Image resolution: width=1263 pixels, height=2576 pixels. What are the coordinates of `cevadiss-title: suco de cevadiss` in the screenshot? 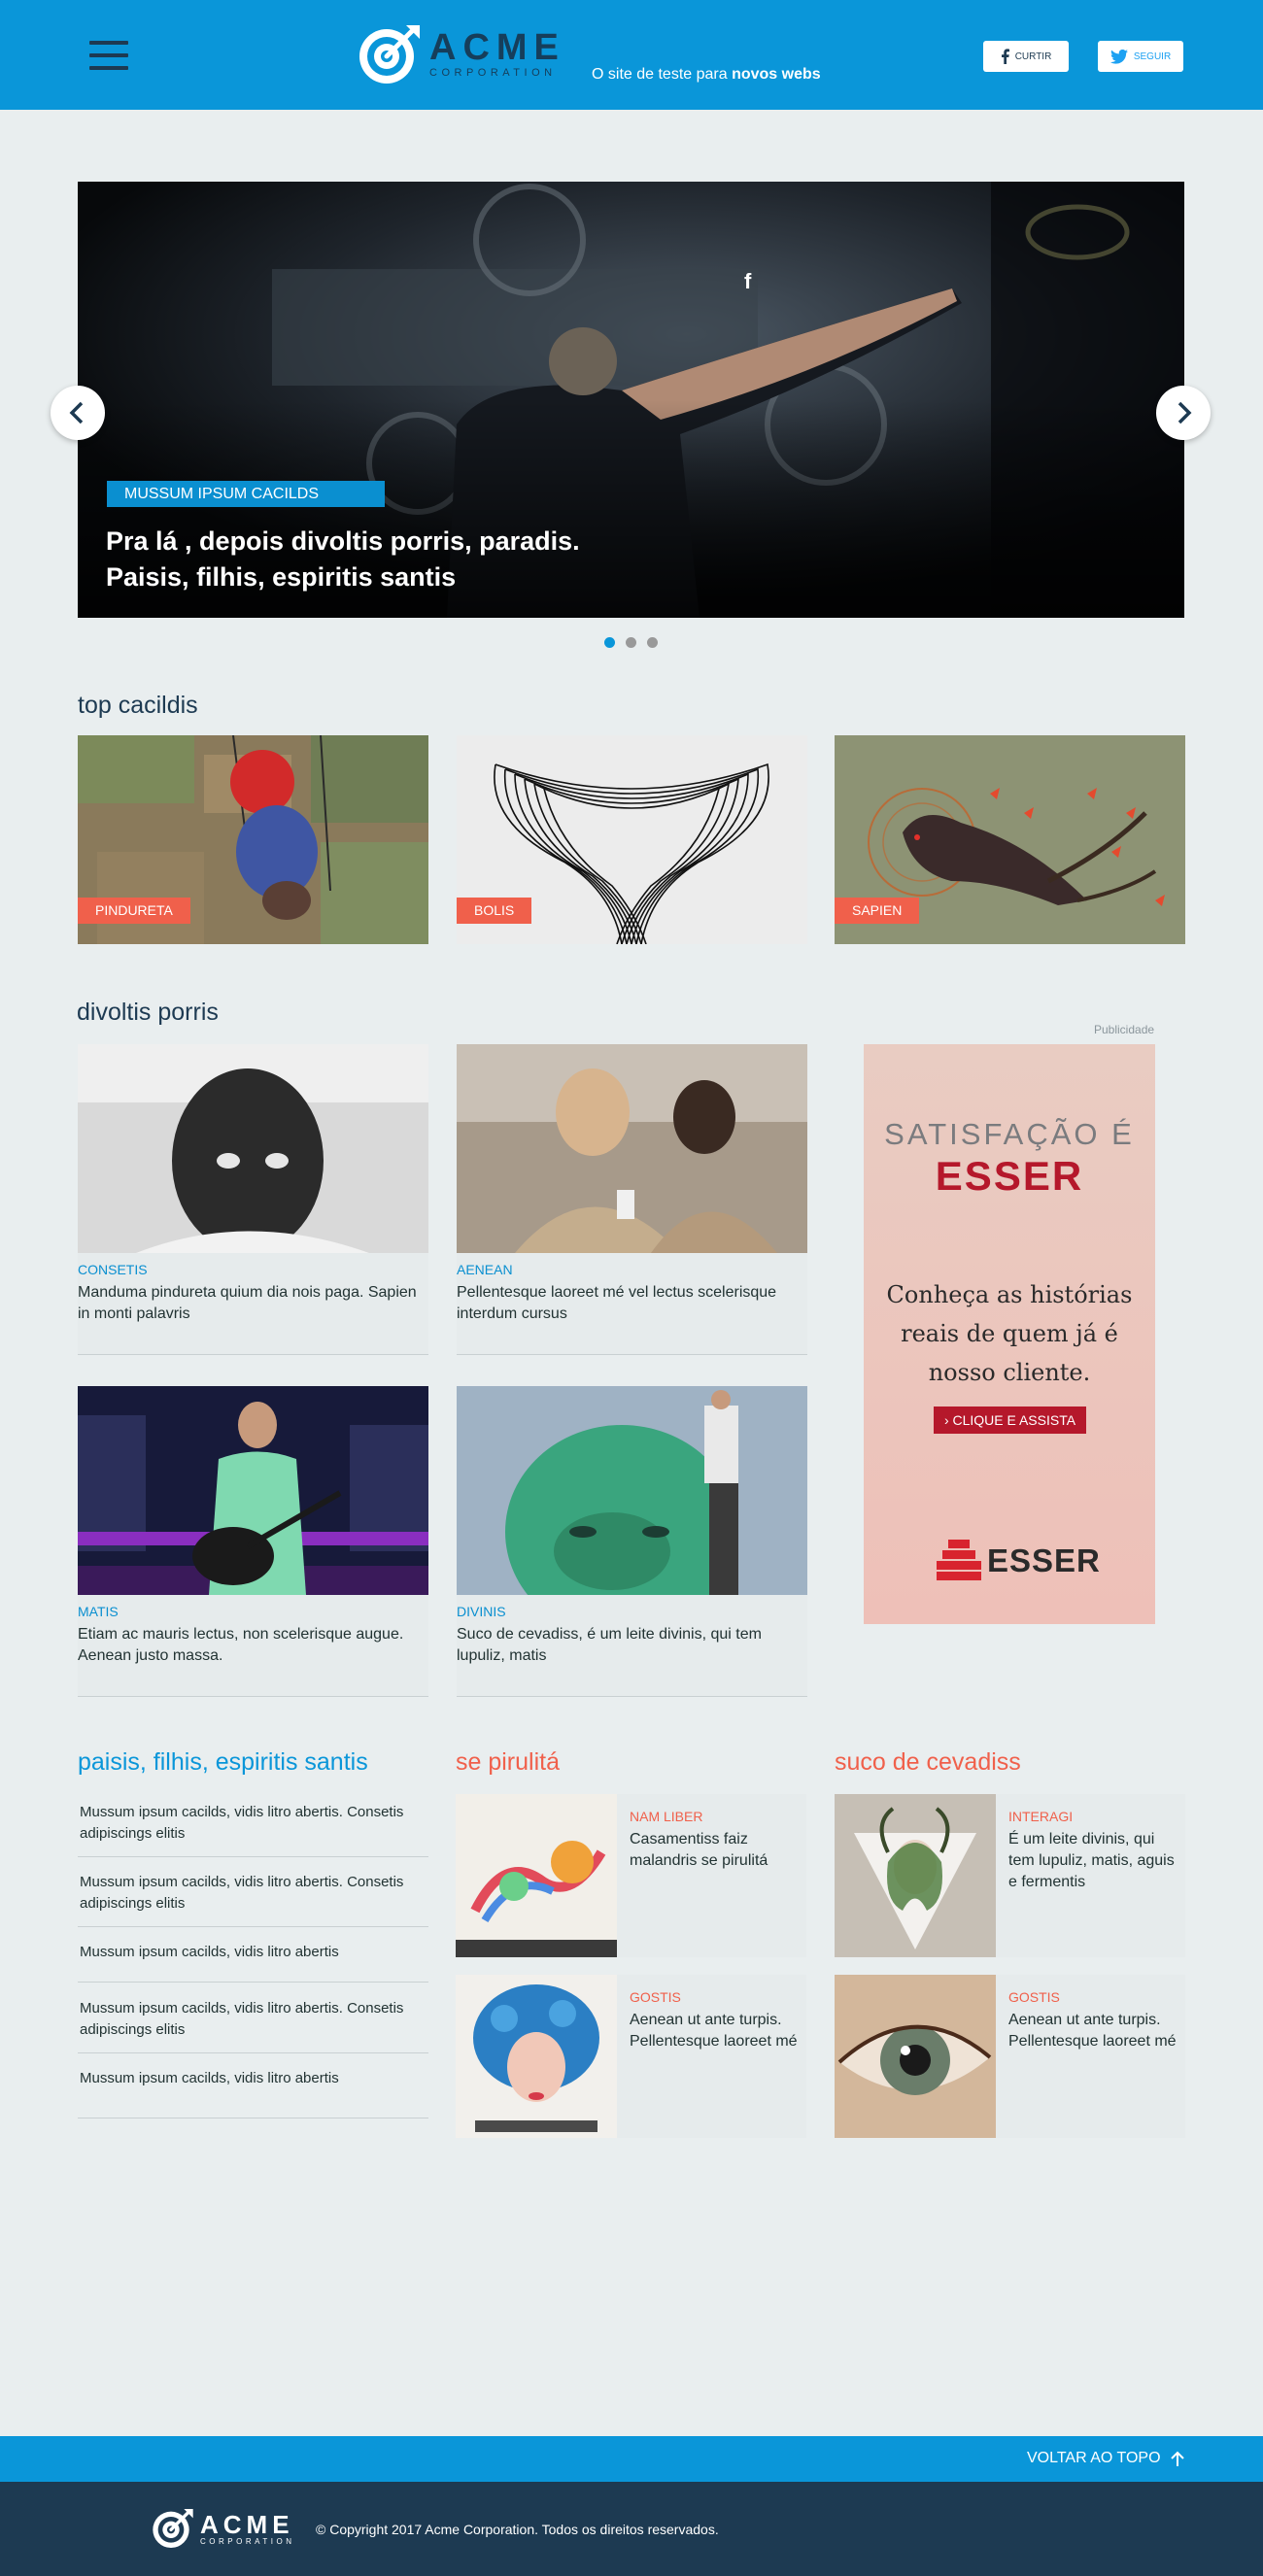 It's located at (928, 1762).